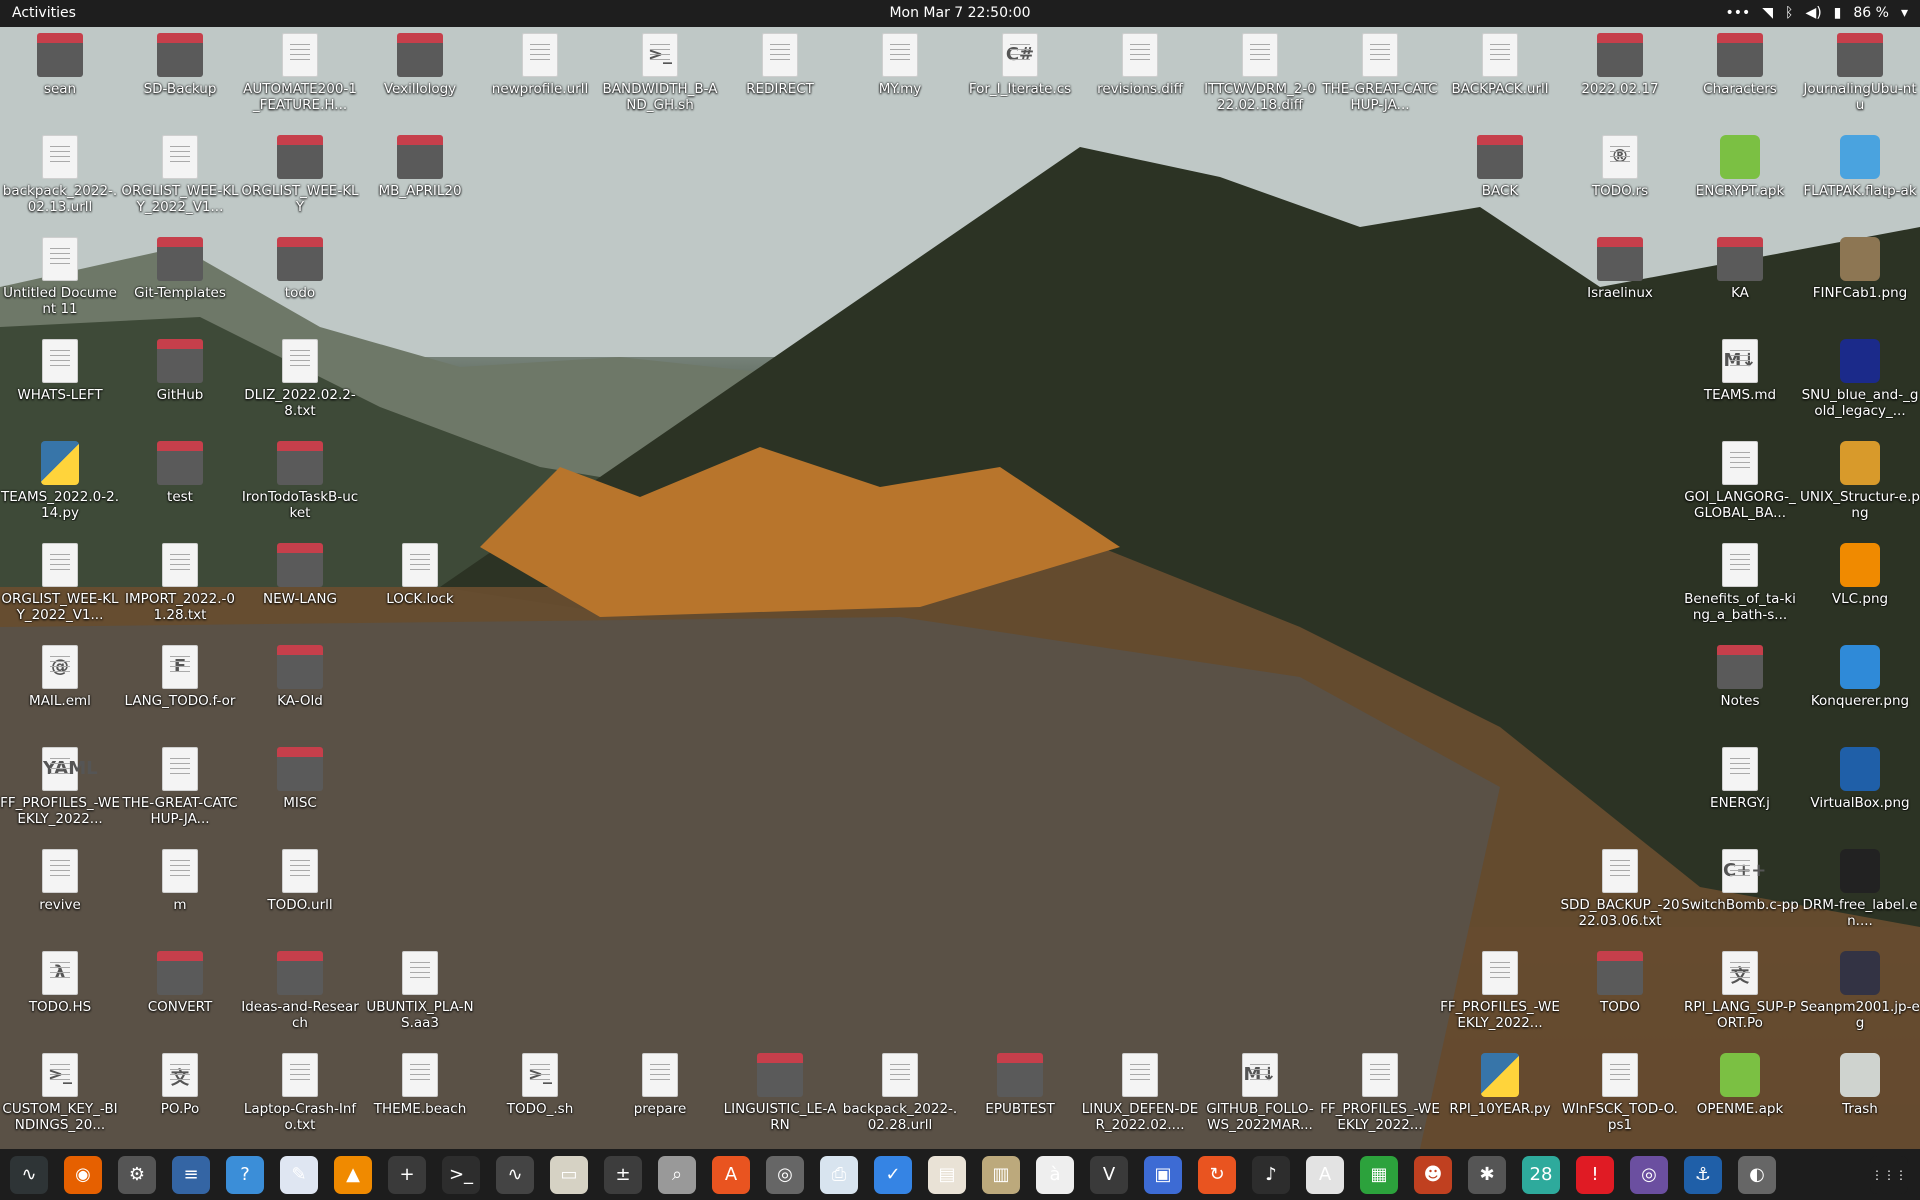 The width and height of the screenshot is (1920, 1200). I want to click on desktop-icon: VirtualBox.png, so click(1860, 793).